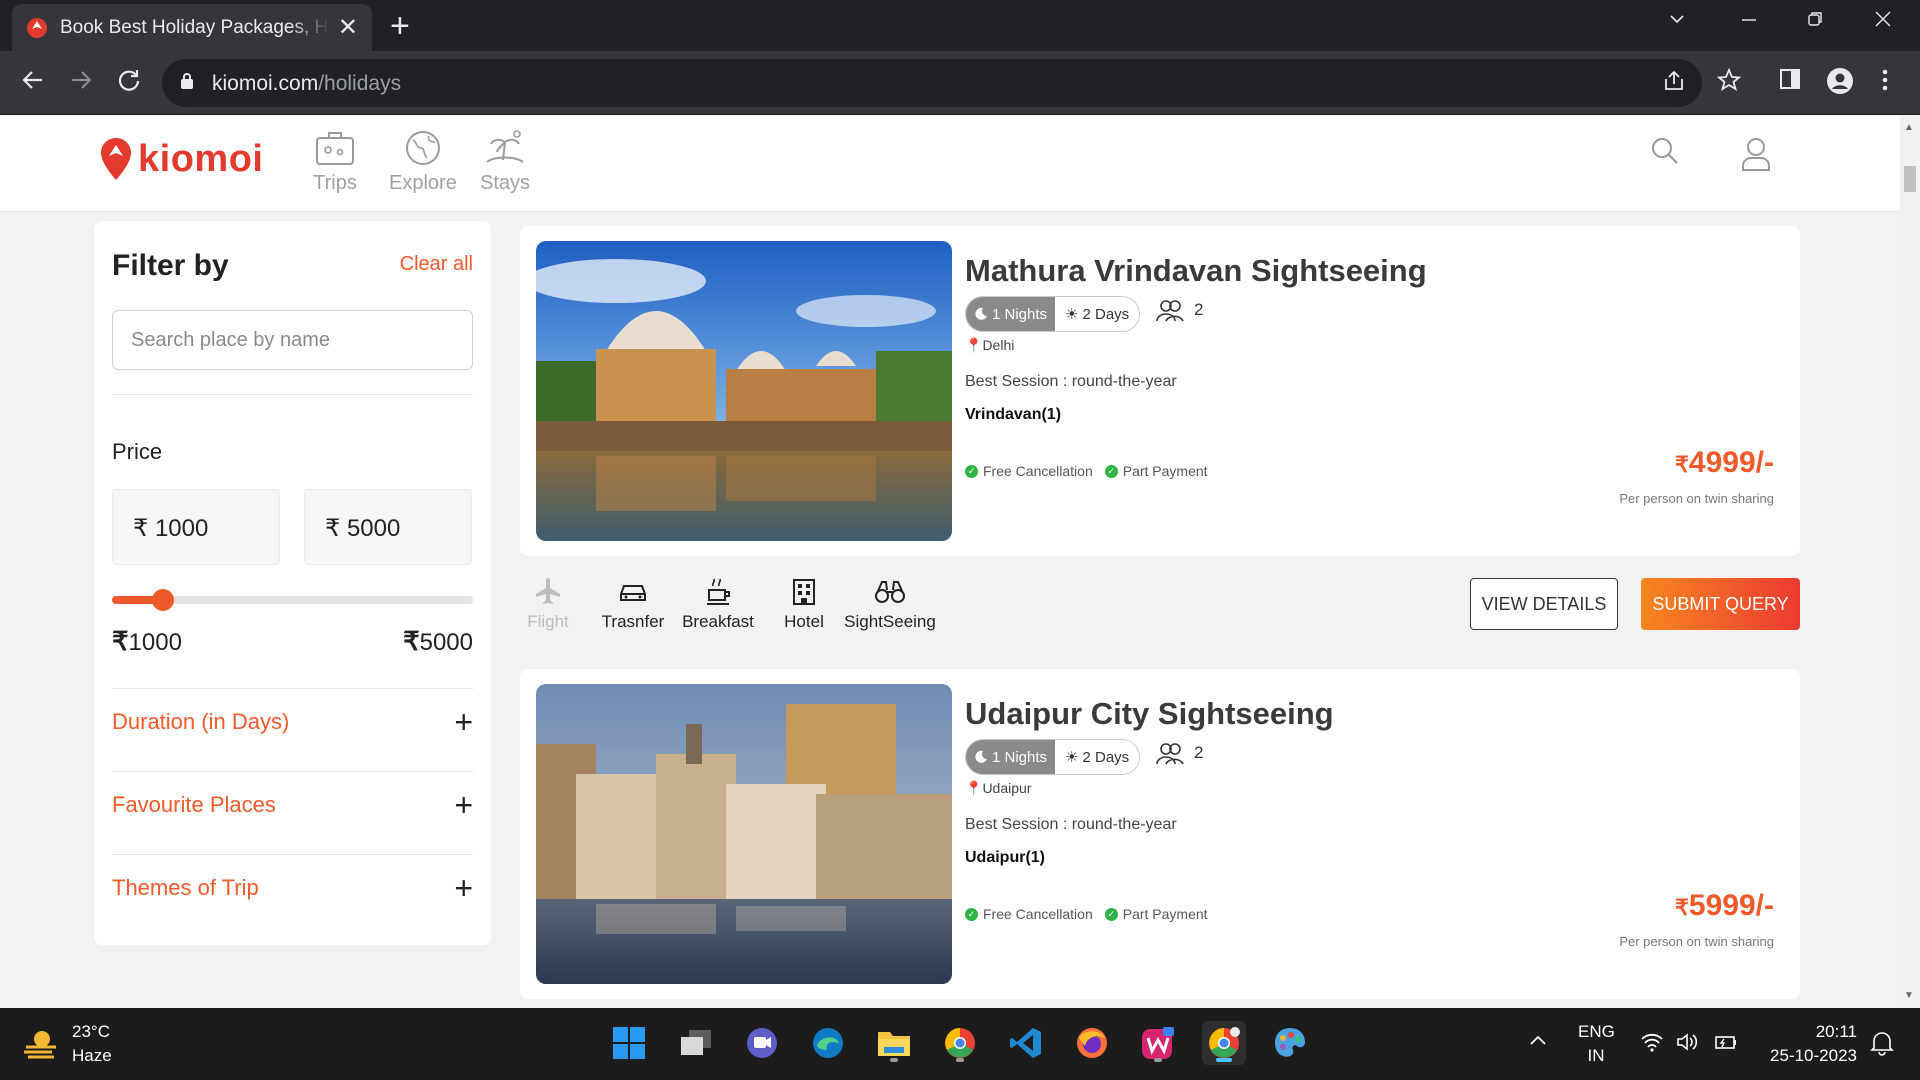 The width and height of the screenshot is (1920, 1080). Describe the element at coordinates (37, 27) in the screenshot. I see `kiomoi-favicon-icon` at that location.